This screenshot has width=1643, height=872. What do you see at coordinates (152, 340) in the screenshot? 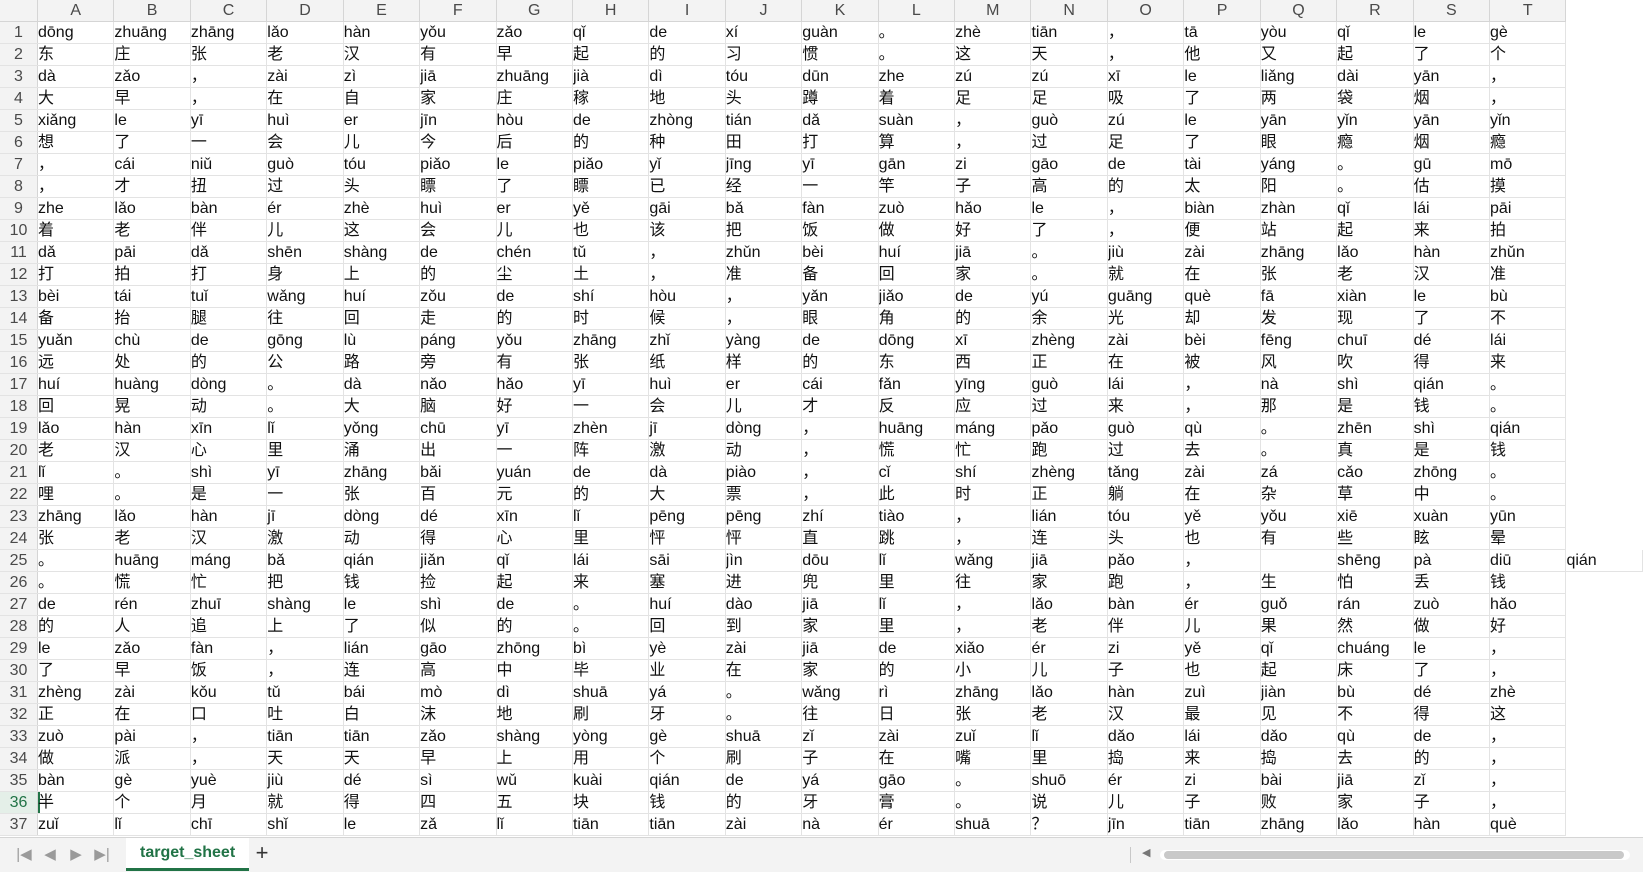
I see `cell: chù` at bounding box center [152, 340].